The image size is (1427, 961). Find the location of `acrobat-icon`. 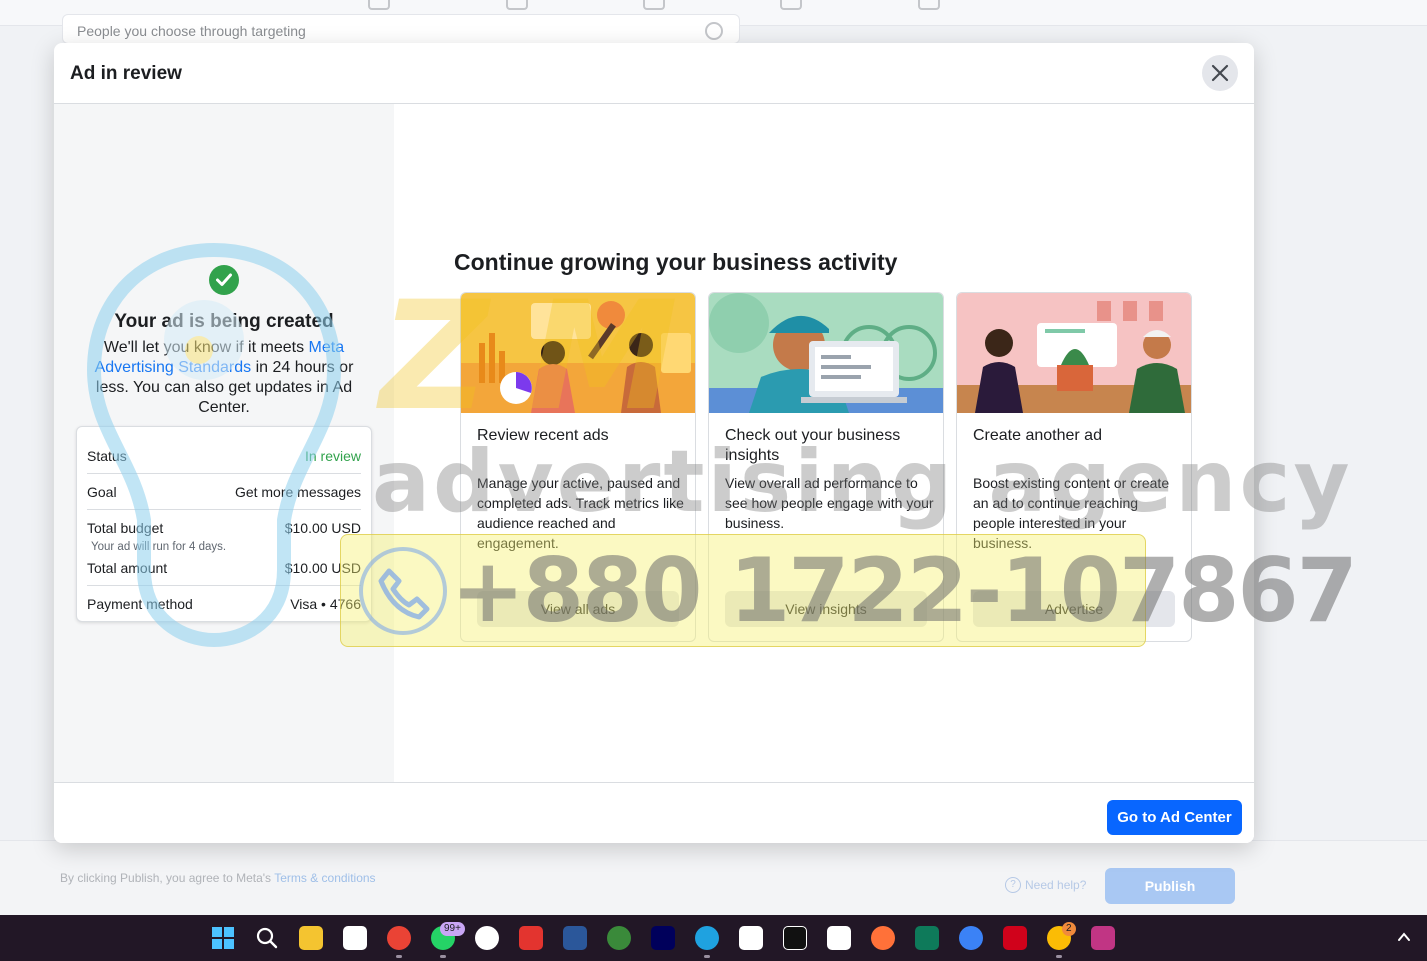

acrobat-icon is located at coordinates (1015, 938).